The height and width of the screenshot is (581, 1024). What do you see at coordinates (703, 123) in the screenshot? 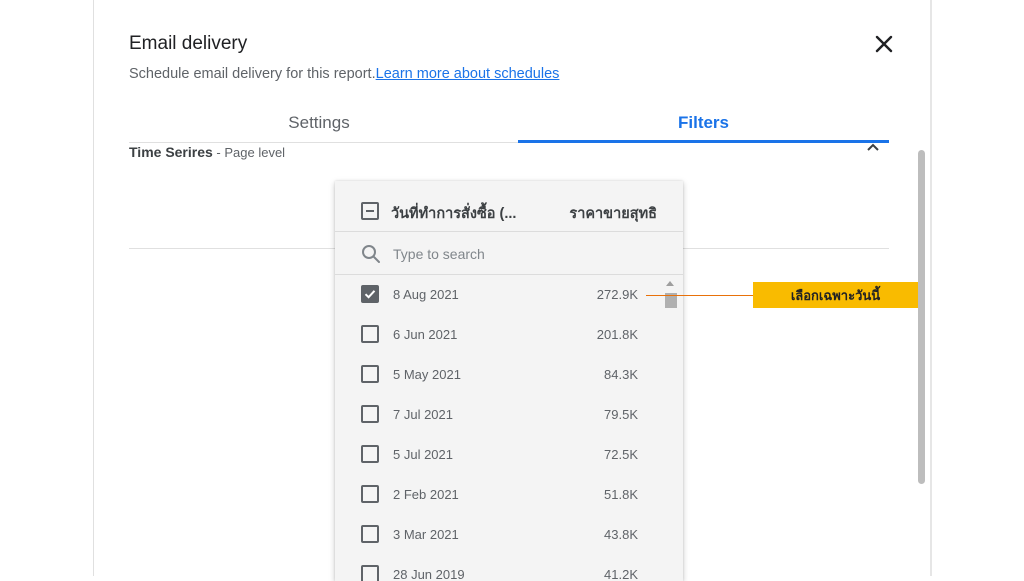
I see `tab-filters: Filters` at bounding box center [703, 123].